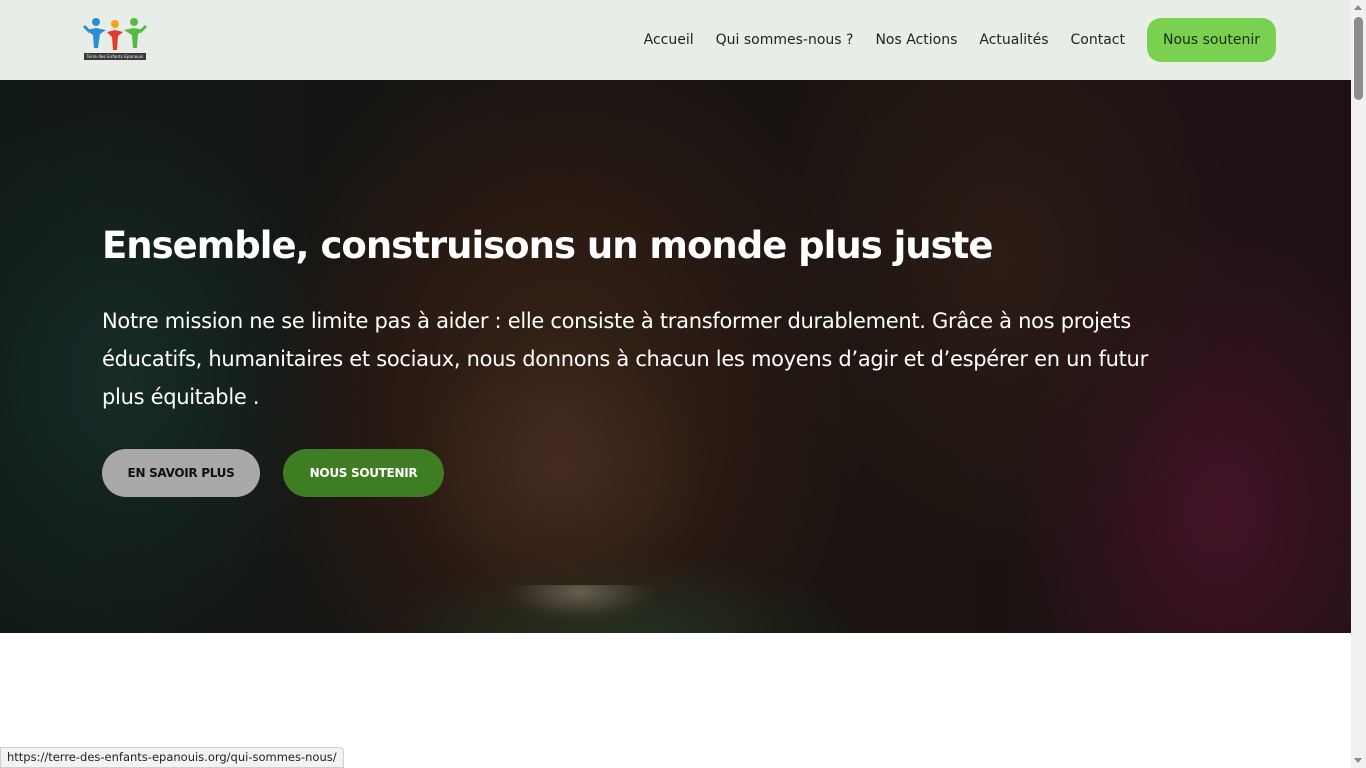 This screenshot has height=768, width=1366. I want to click on scroll-down-arrow-icon, so click(1358, 760).